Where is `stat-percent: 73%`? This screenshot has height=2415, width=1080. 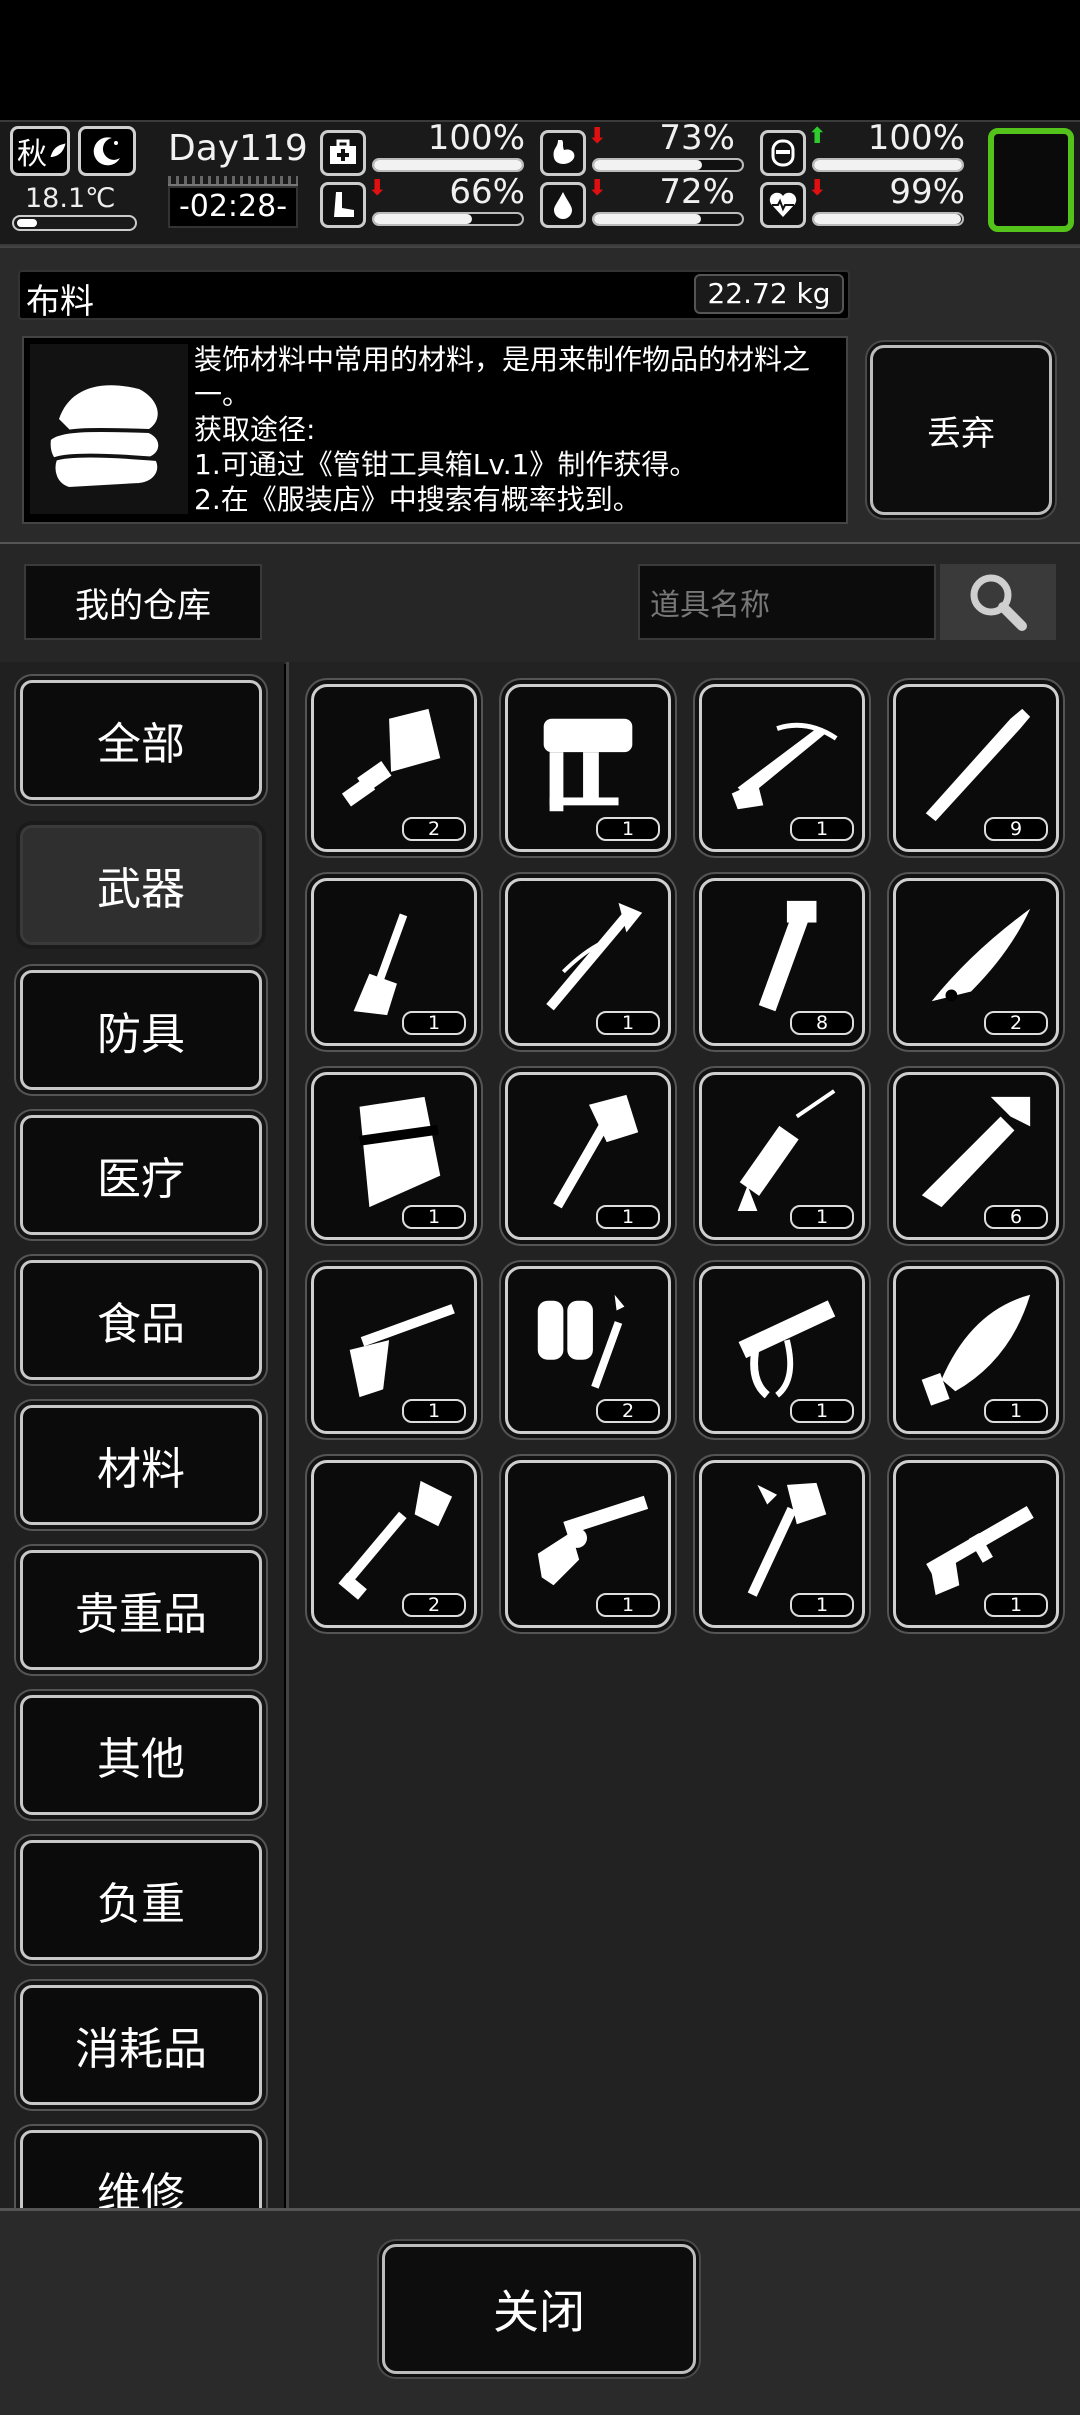 stat-percent: 73% is located at coordinates (697, 138).